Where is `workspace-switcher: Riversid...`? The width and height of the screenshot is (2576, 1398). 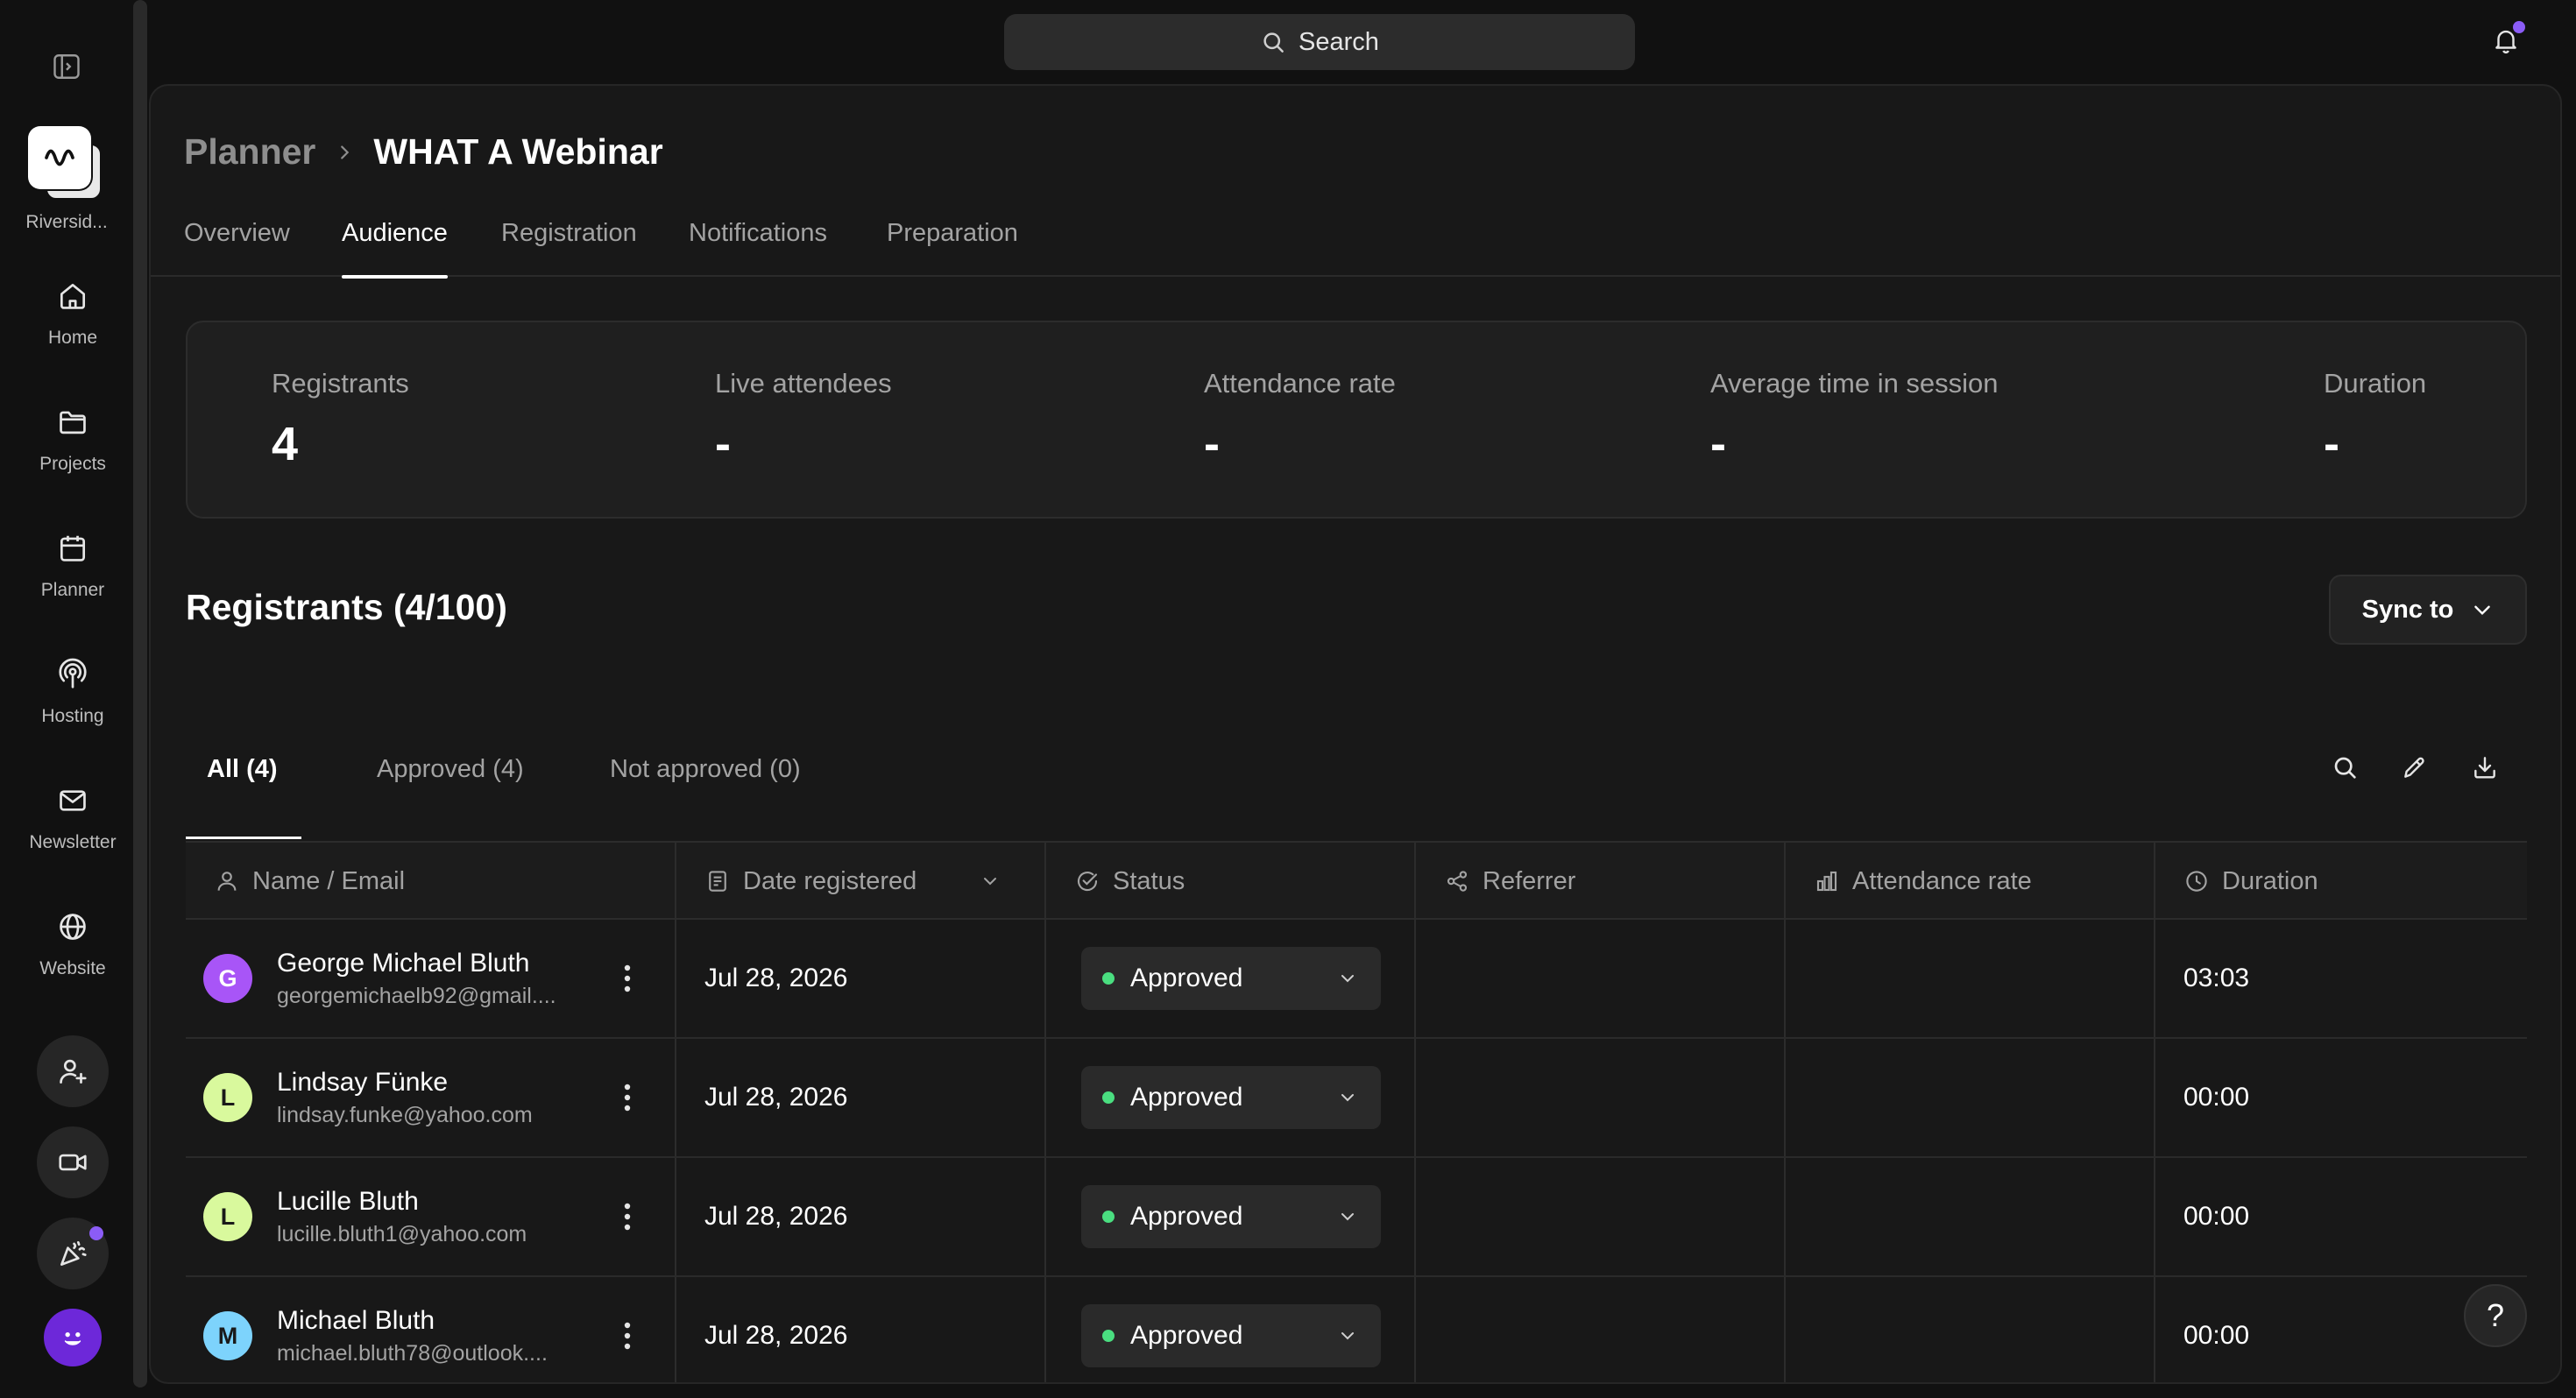 workspace-switcher: Riversid... is located at coordinates (66, 179).